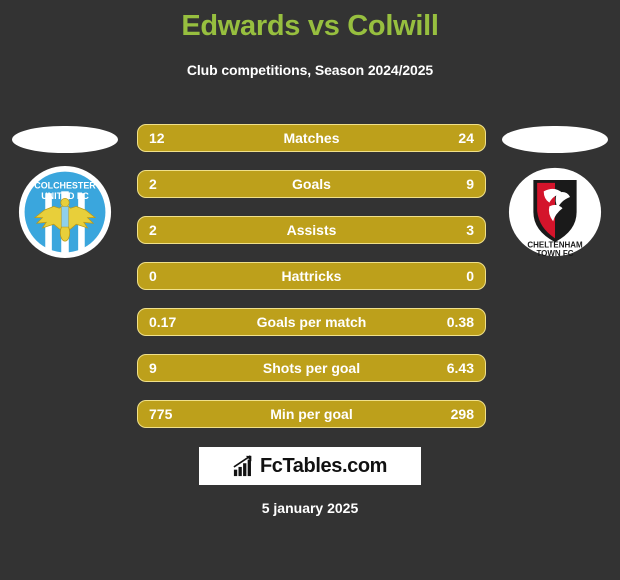 Image resolution: width=620 pixels, height=580 pixels. What do you see at coordinates (554, 253) in the screenshot?
I see `svg-text: TOWN FC` at bounding box center [554, 253].